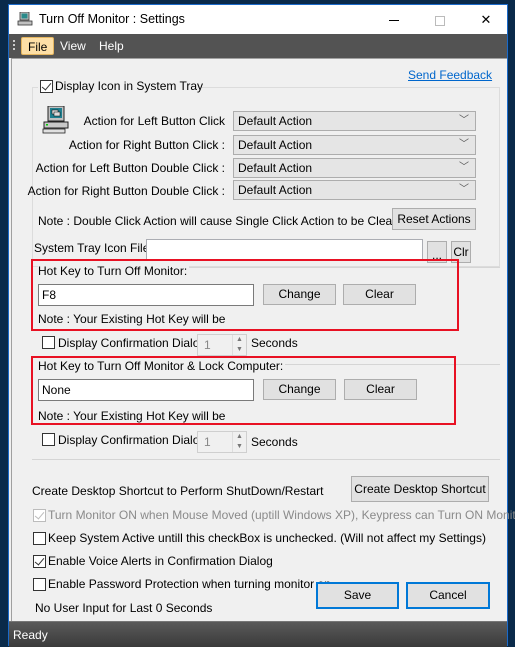 This screenshot has width=515, height=647. I want to click on title-bar: Turn Off Monitor : Settings ✕, so click(258, 19).